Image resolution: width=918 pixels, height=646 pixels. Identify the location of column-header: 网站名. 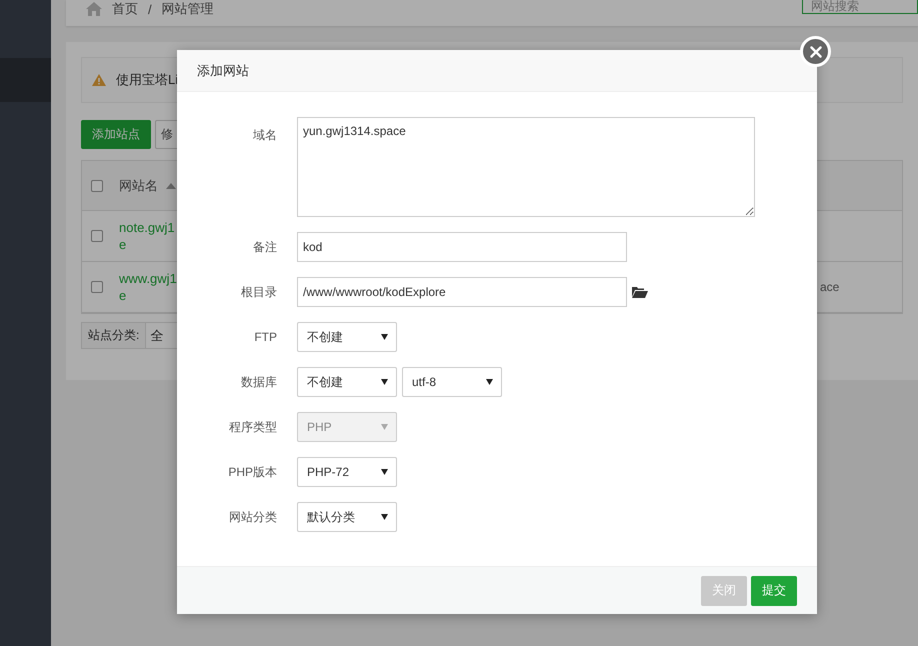
(147, 185).